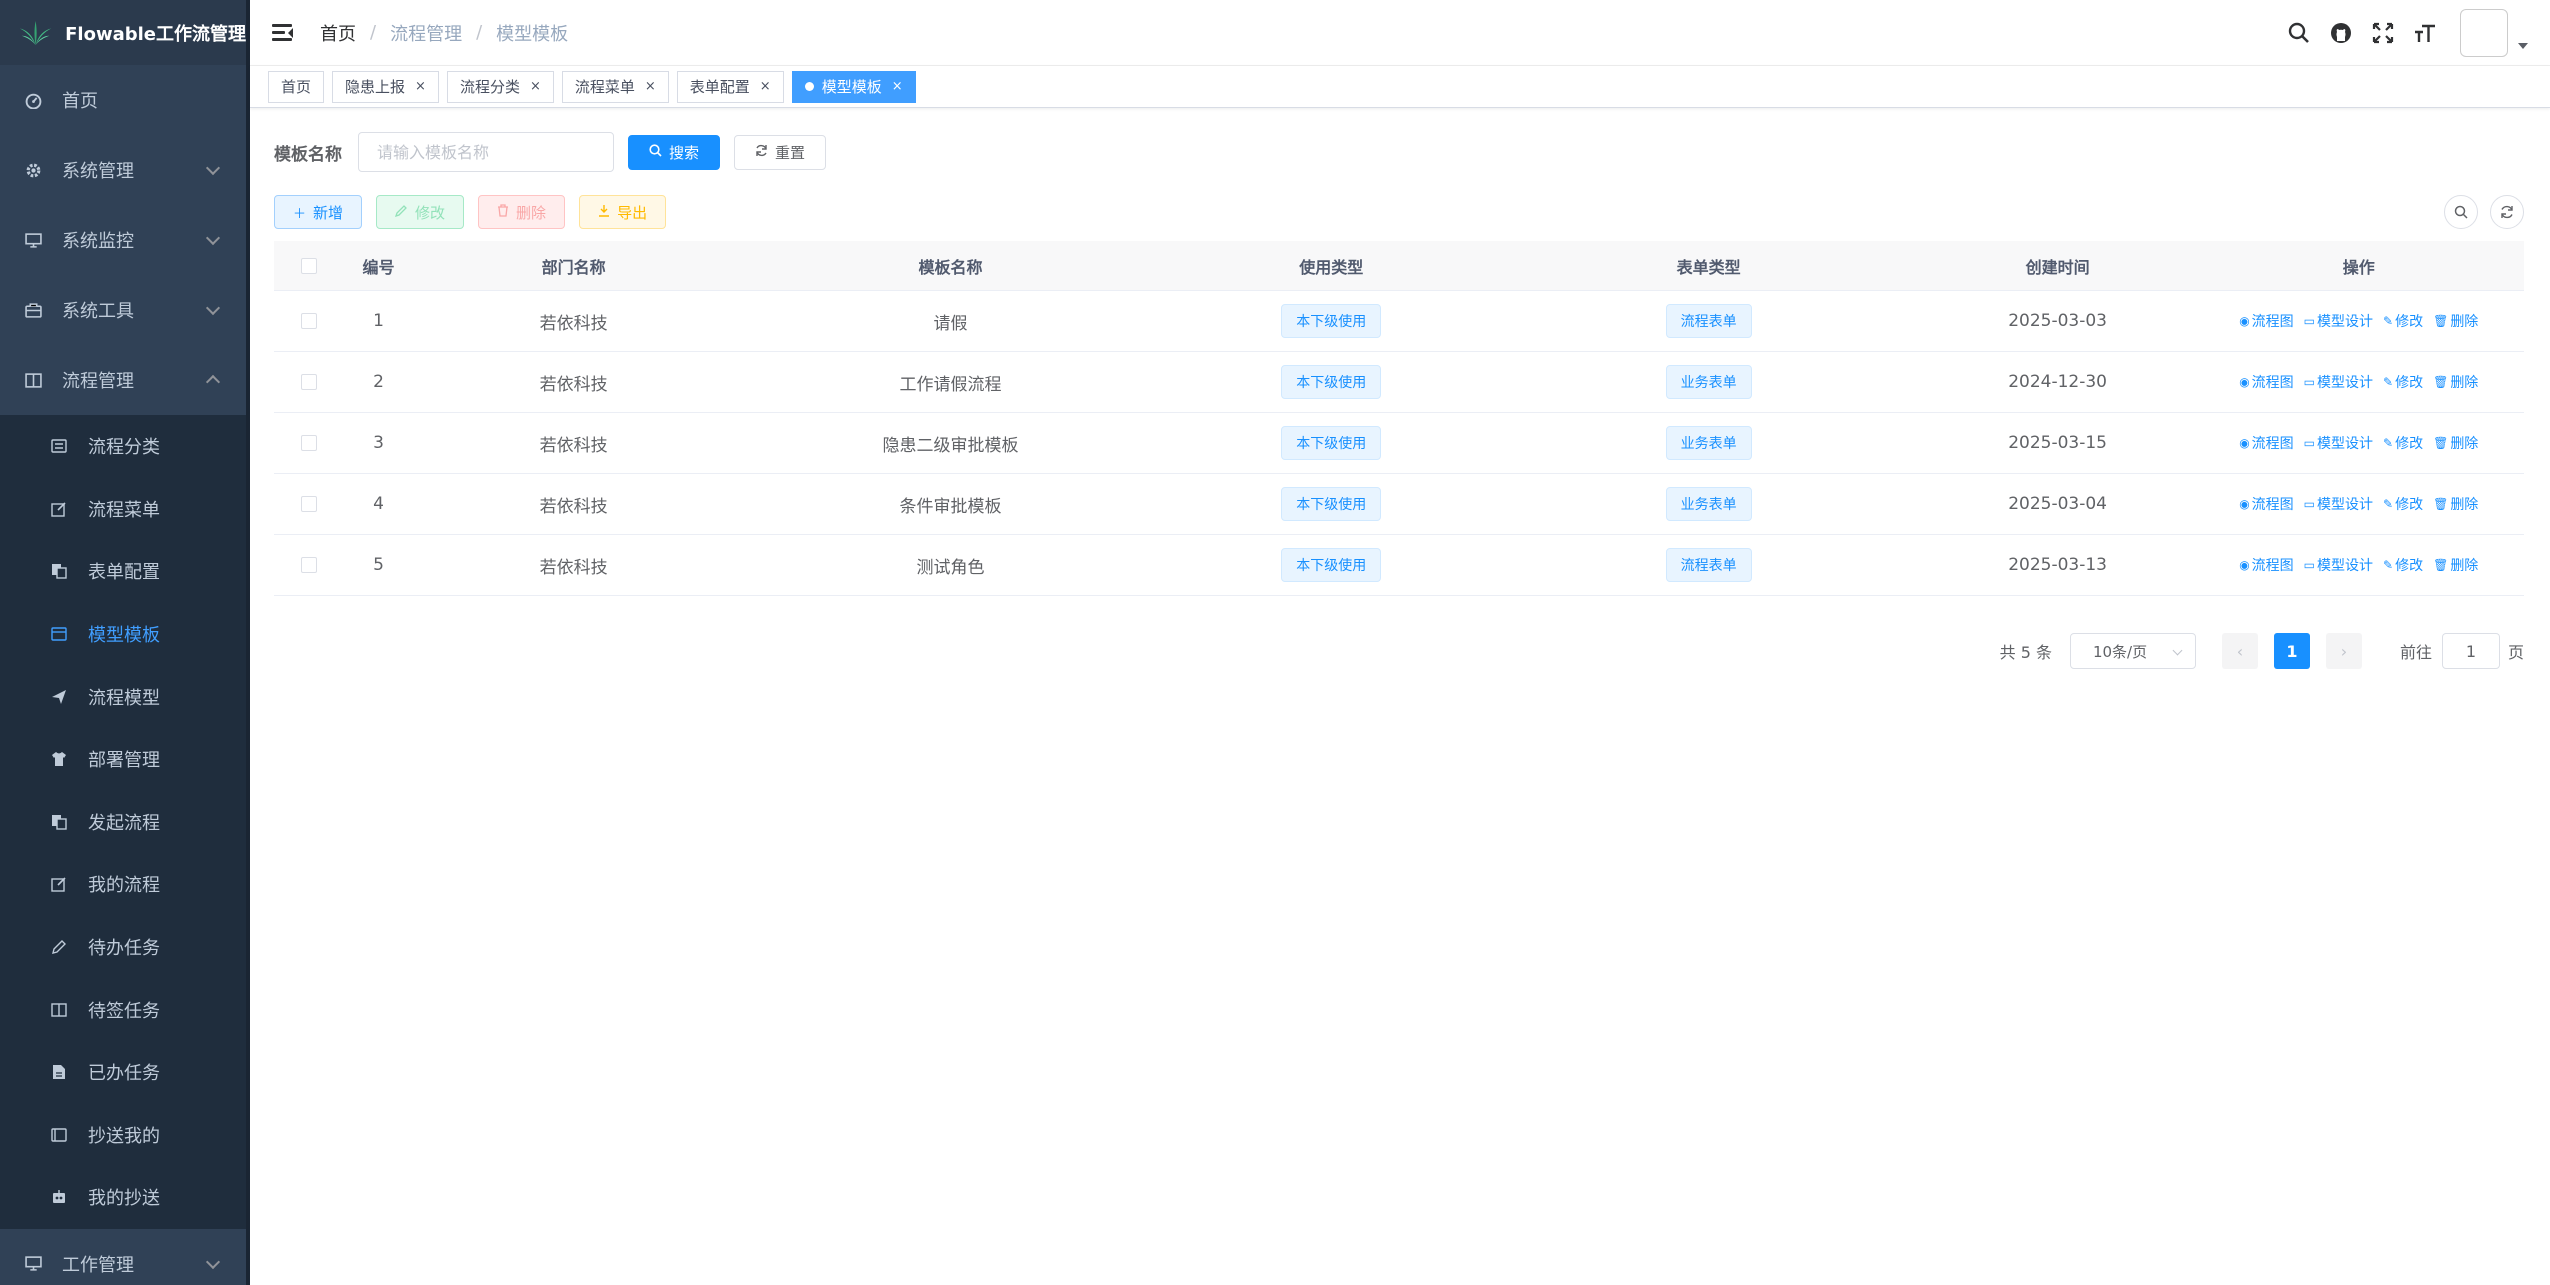 The height and width of the screenshot is (1285, 2550). I want to click on use-type-badge: 本下级使用, so click(1331, 565).